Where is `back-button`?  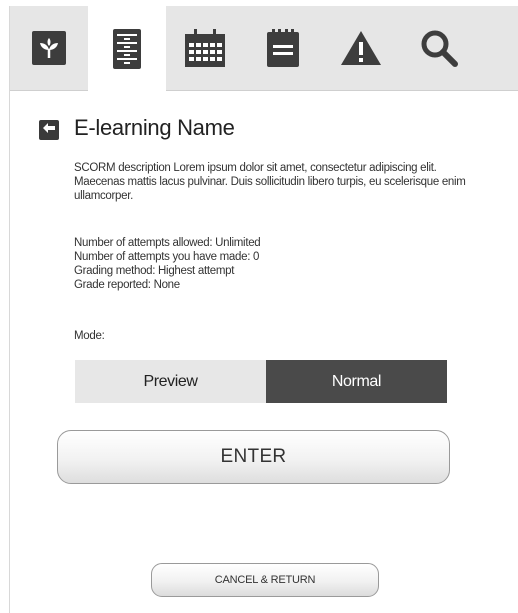
back-button is located at coordinates (49, 130).